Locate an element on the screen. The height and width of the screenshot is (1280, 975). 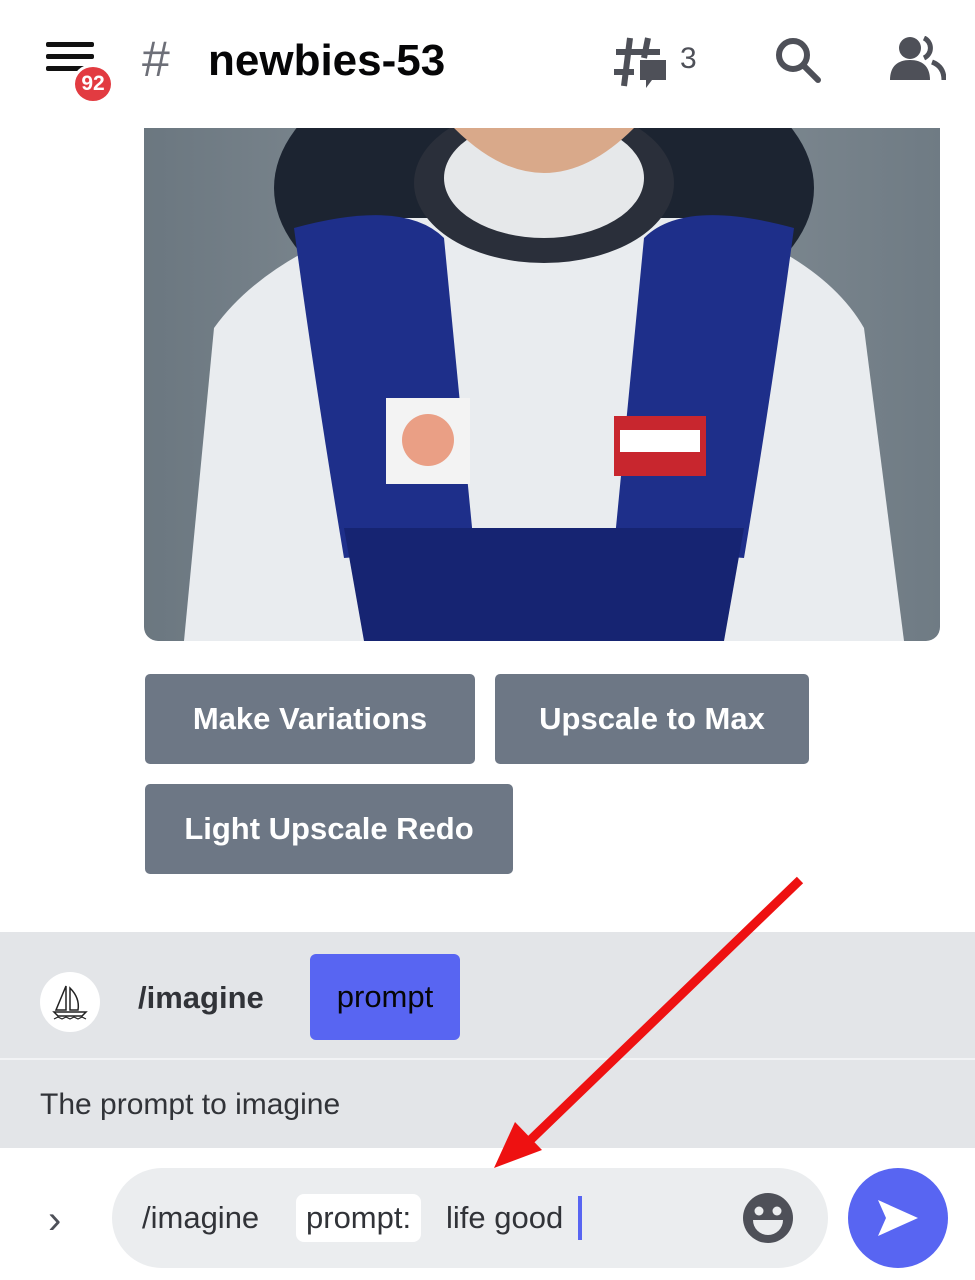
send-icon is located at coordinates (898, 1218).